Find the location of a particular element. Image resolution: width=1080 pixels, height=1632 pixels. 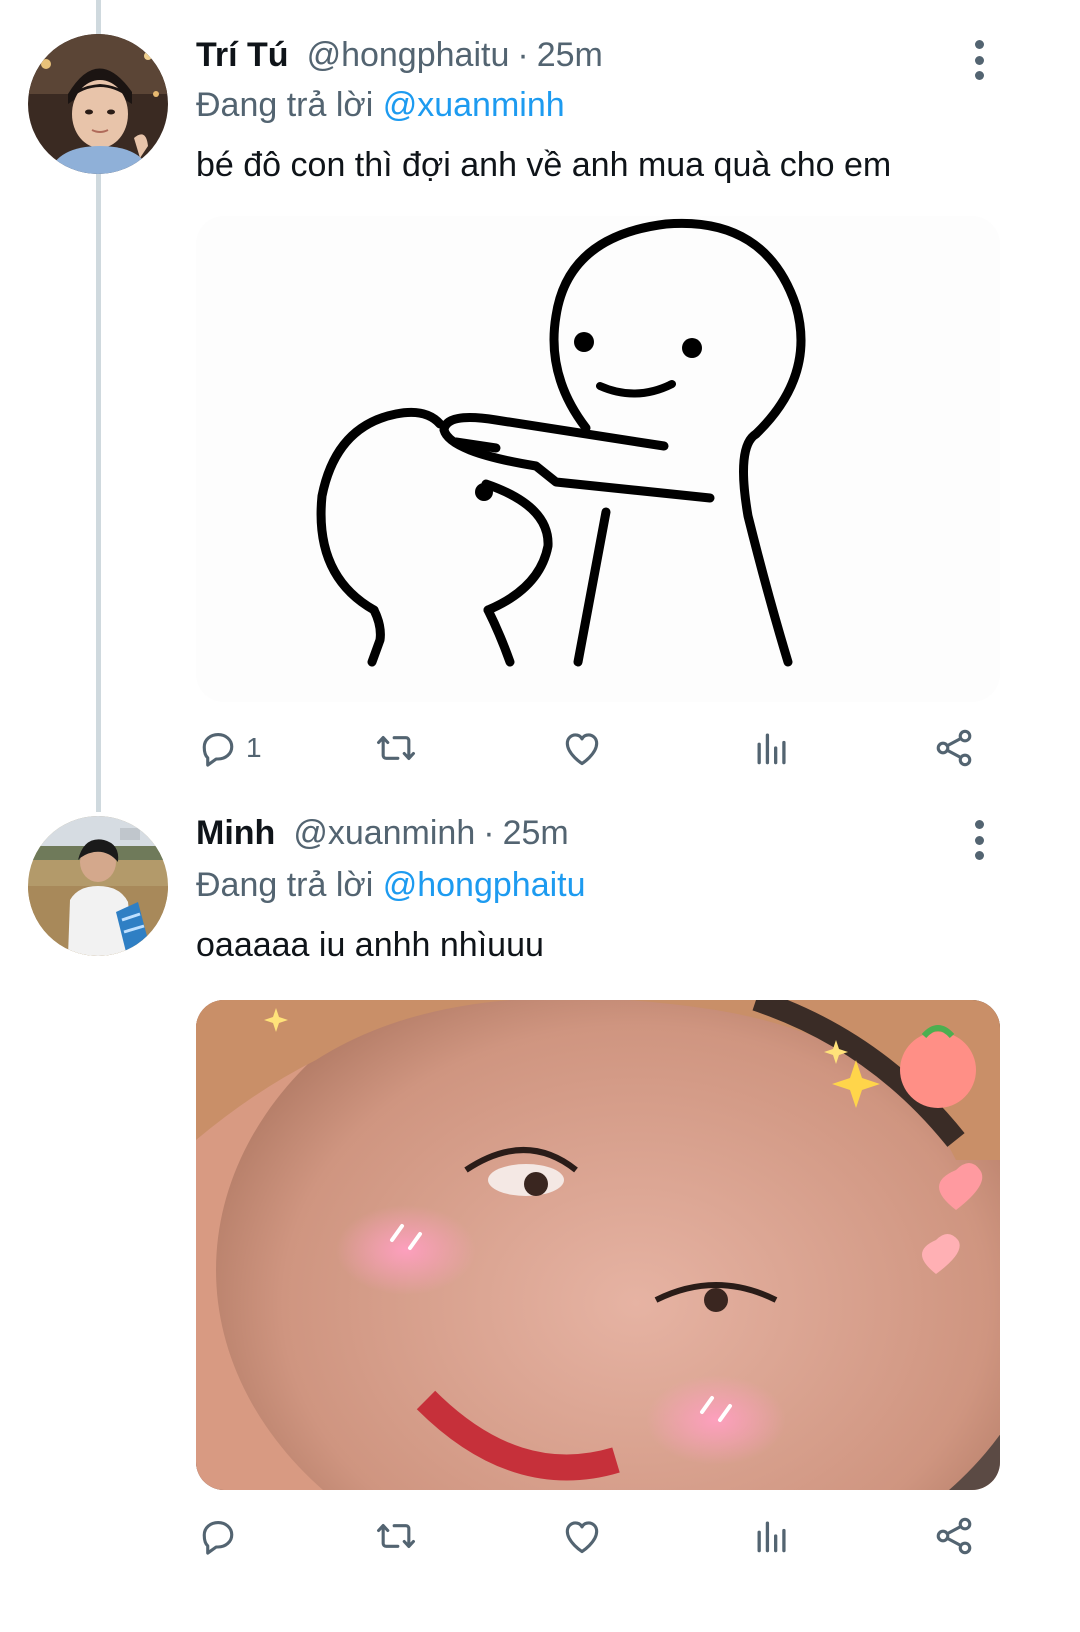

tweet-actions: 1 is located at coordinates (598, 748).